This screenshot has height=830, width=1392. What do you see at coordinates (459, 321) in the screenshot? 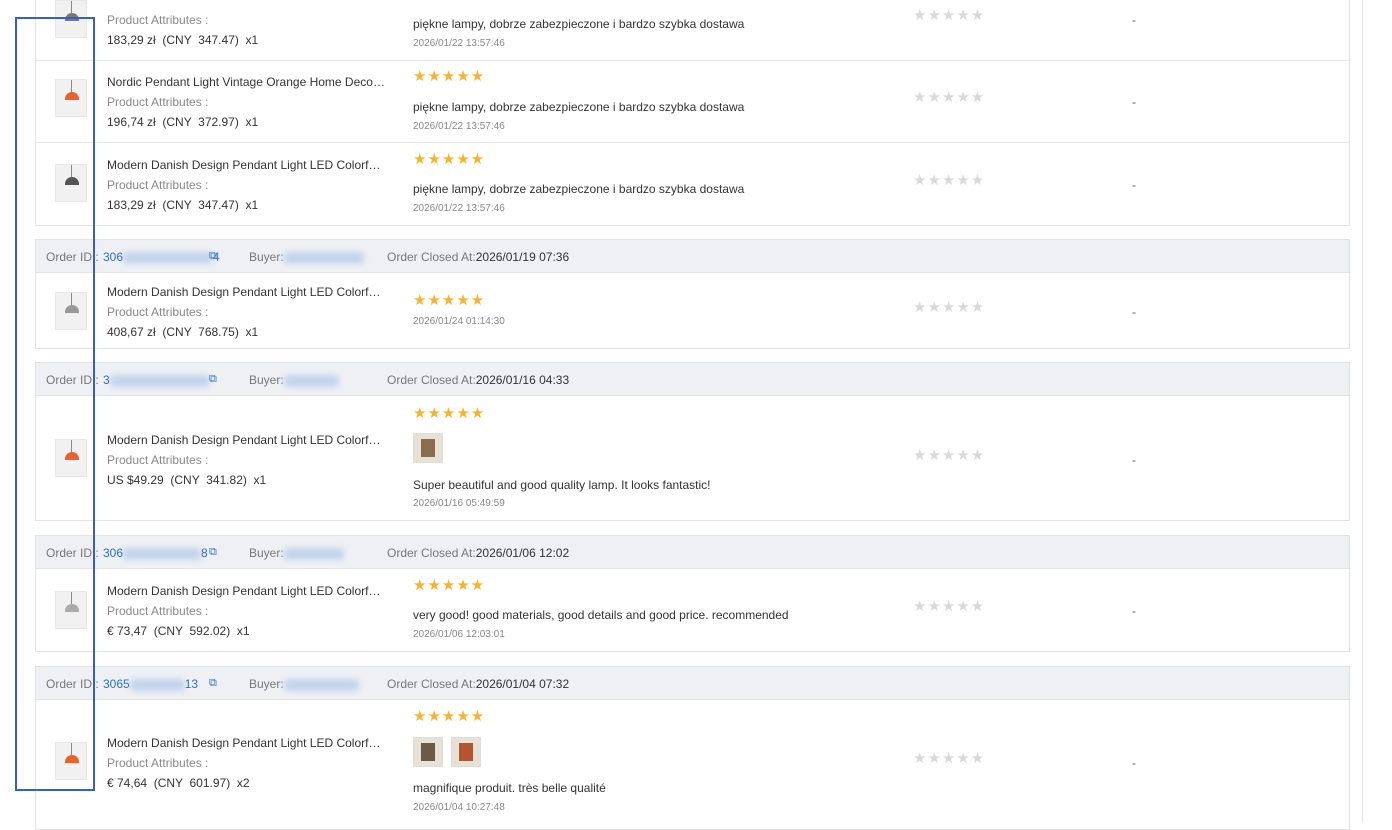
I see `review-date: 2026/01/24 01:14:30` at bounding box center [459, 321].